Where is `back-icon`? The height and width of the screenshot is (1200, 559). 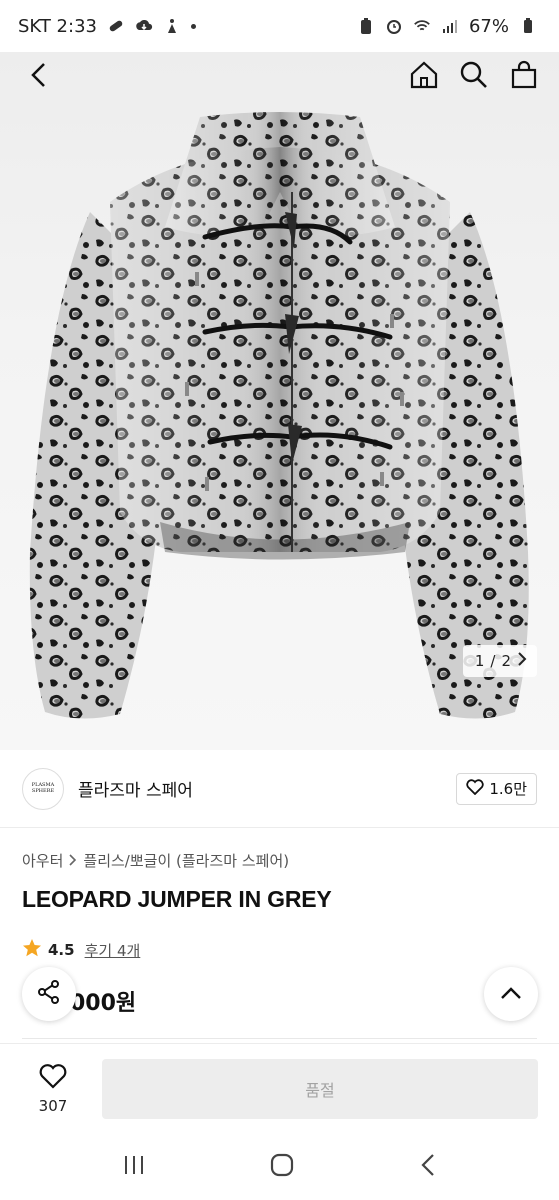 back-icon is located at coordinates (428, 1167).